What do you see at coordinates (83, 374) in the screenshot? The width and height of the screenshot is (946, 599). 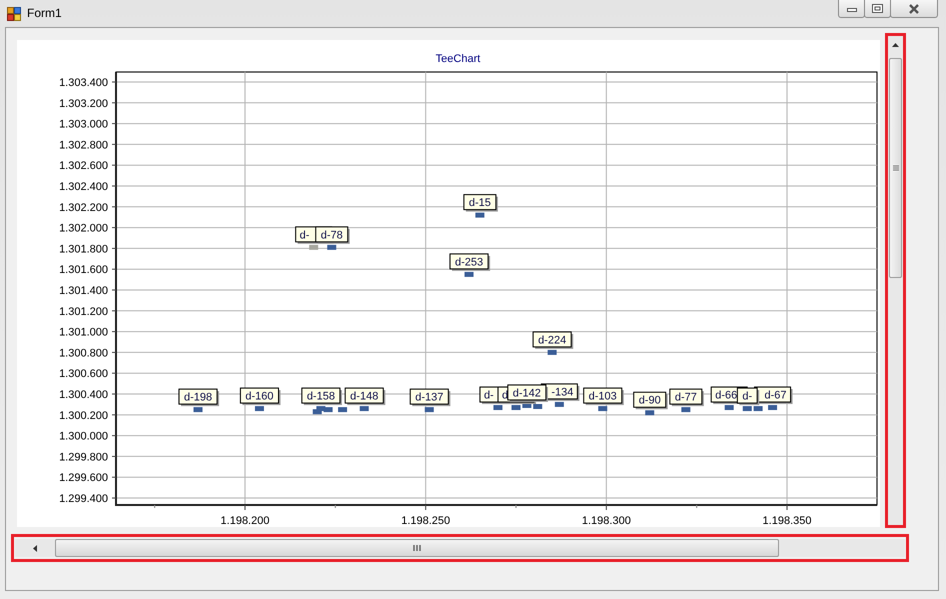 I see `y-tick-label: 1.300.600` at bounding box center [83, 374].